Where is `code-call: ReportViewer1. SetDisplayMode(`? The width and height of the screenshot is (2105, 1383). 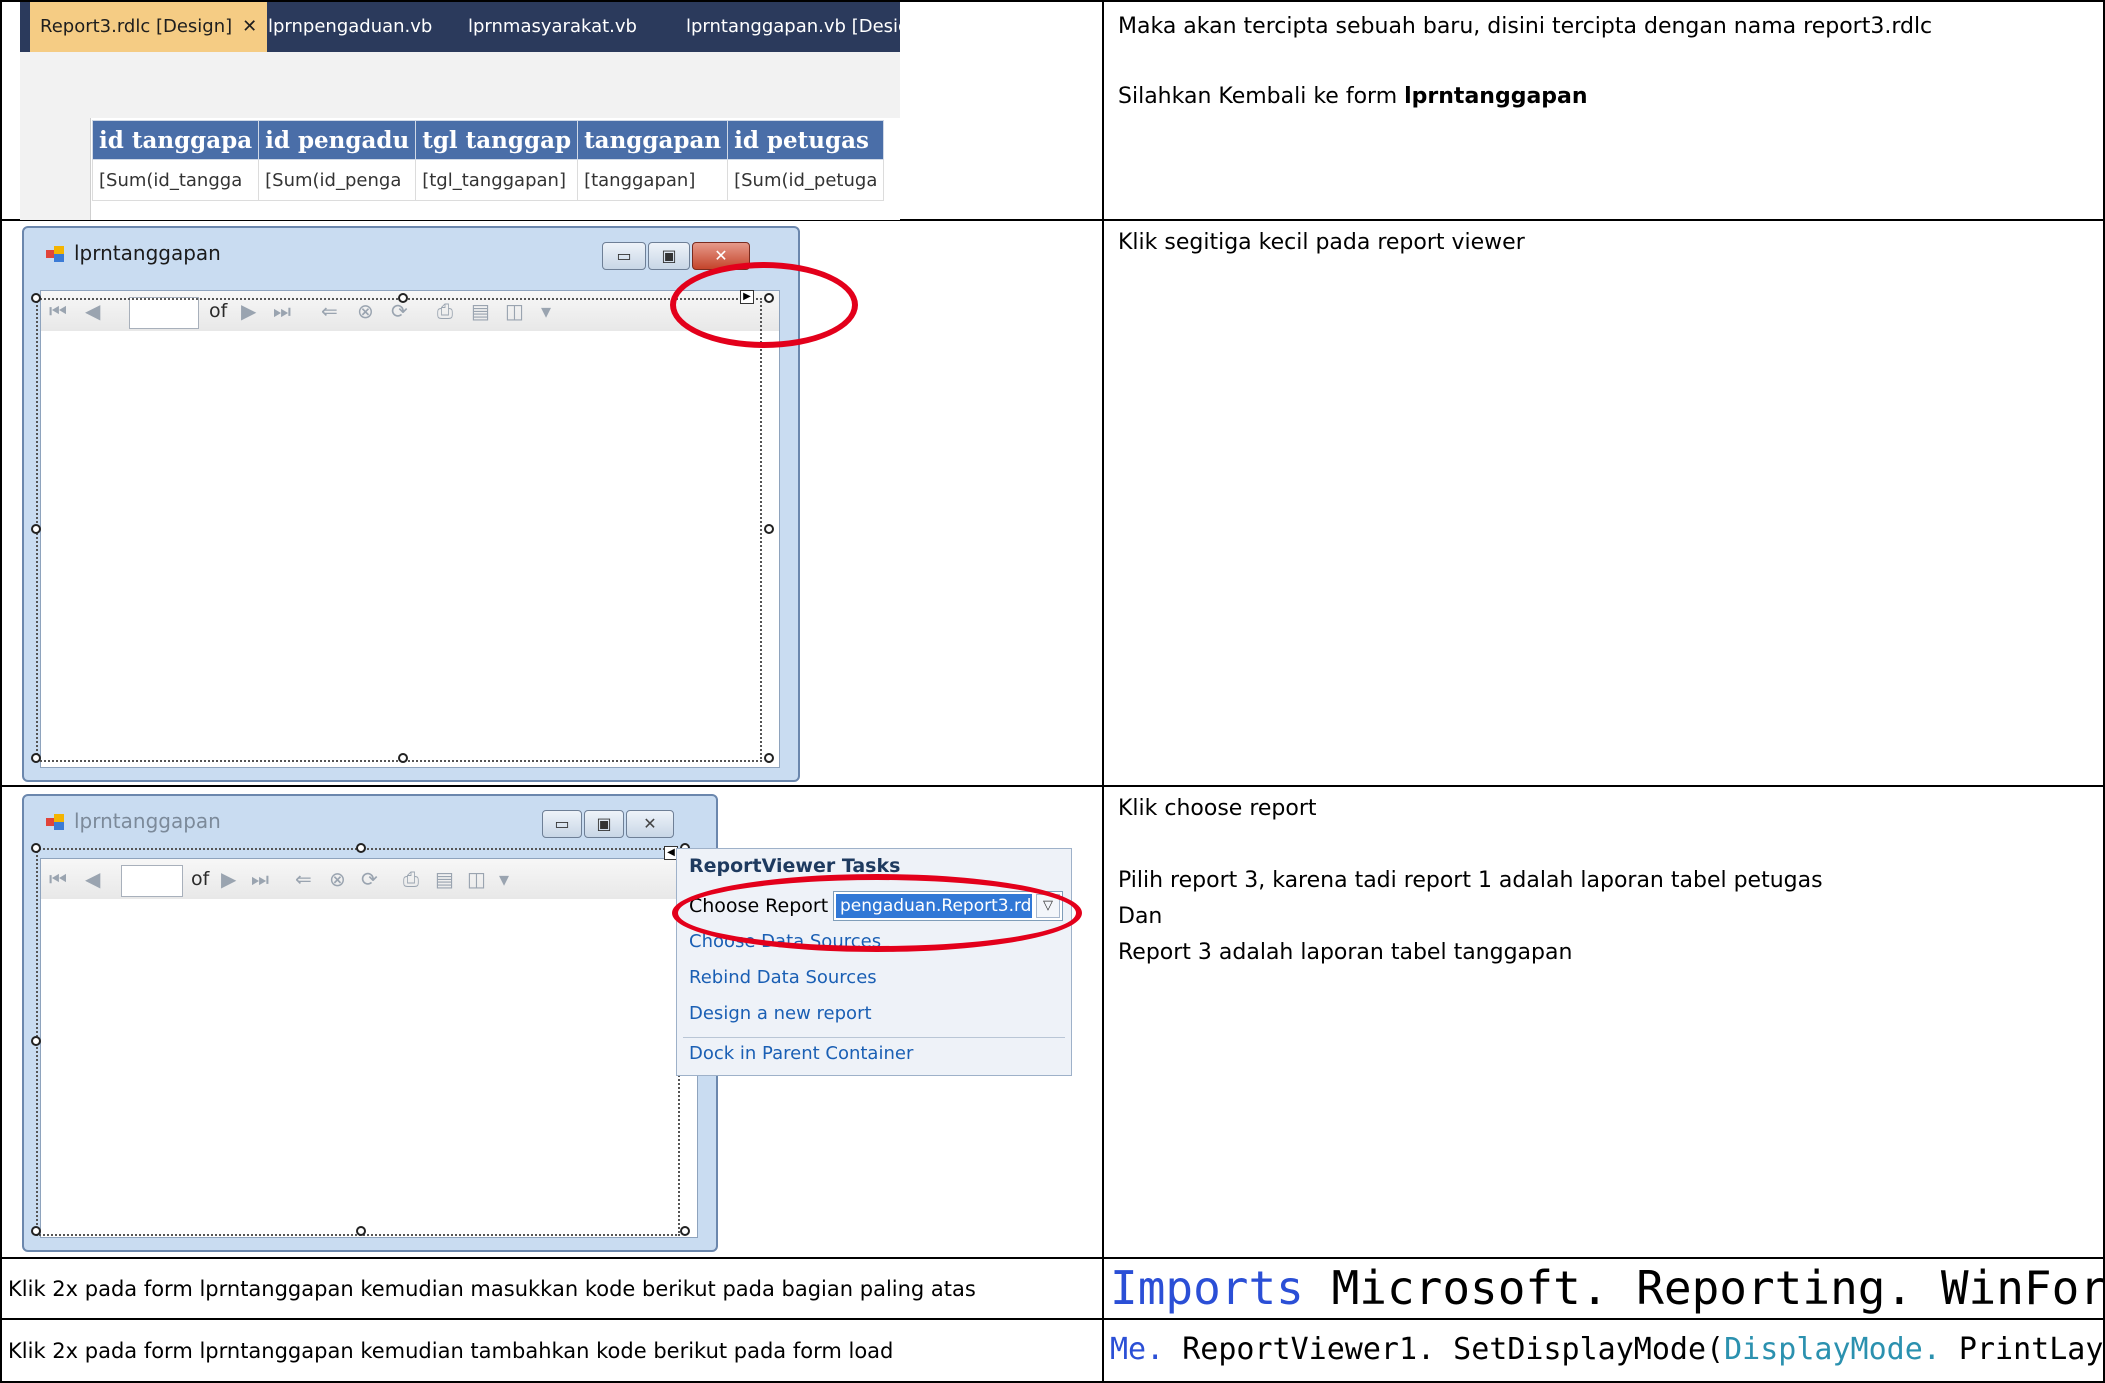
code-call: ReportViewer1. SetDisplayMode( is located at coordinates (1444, 1349).